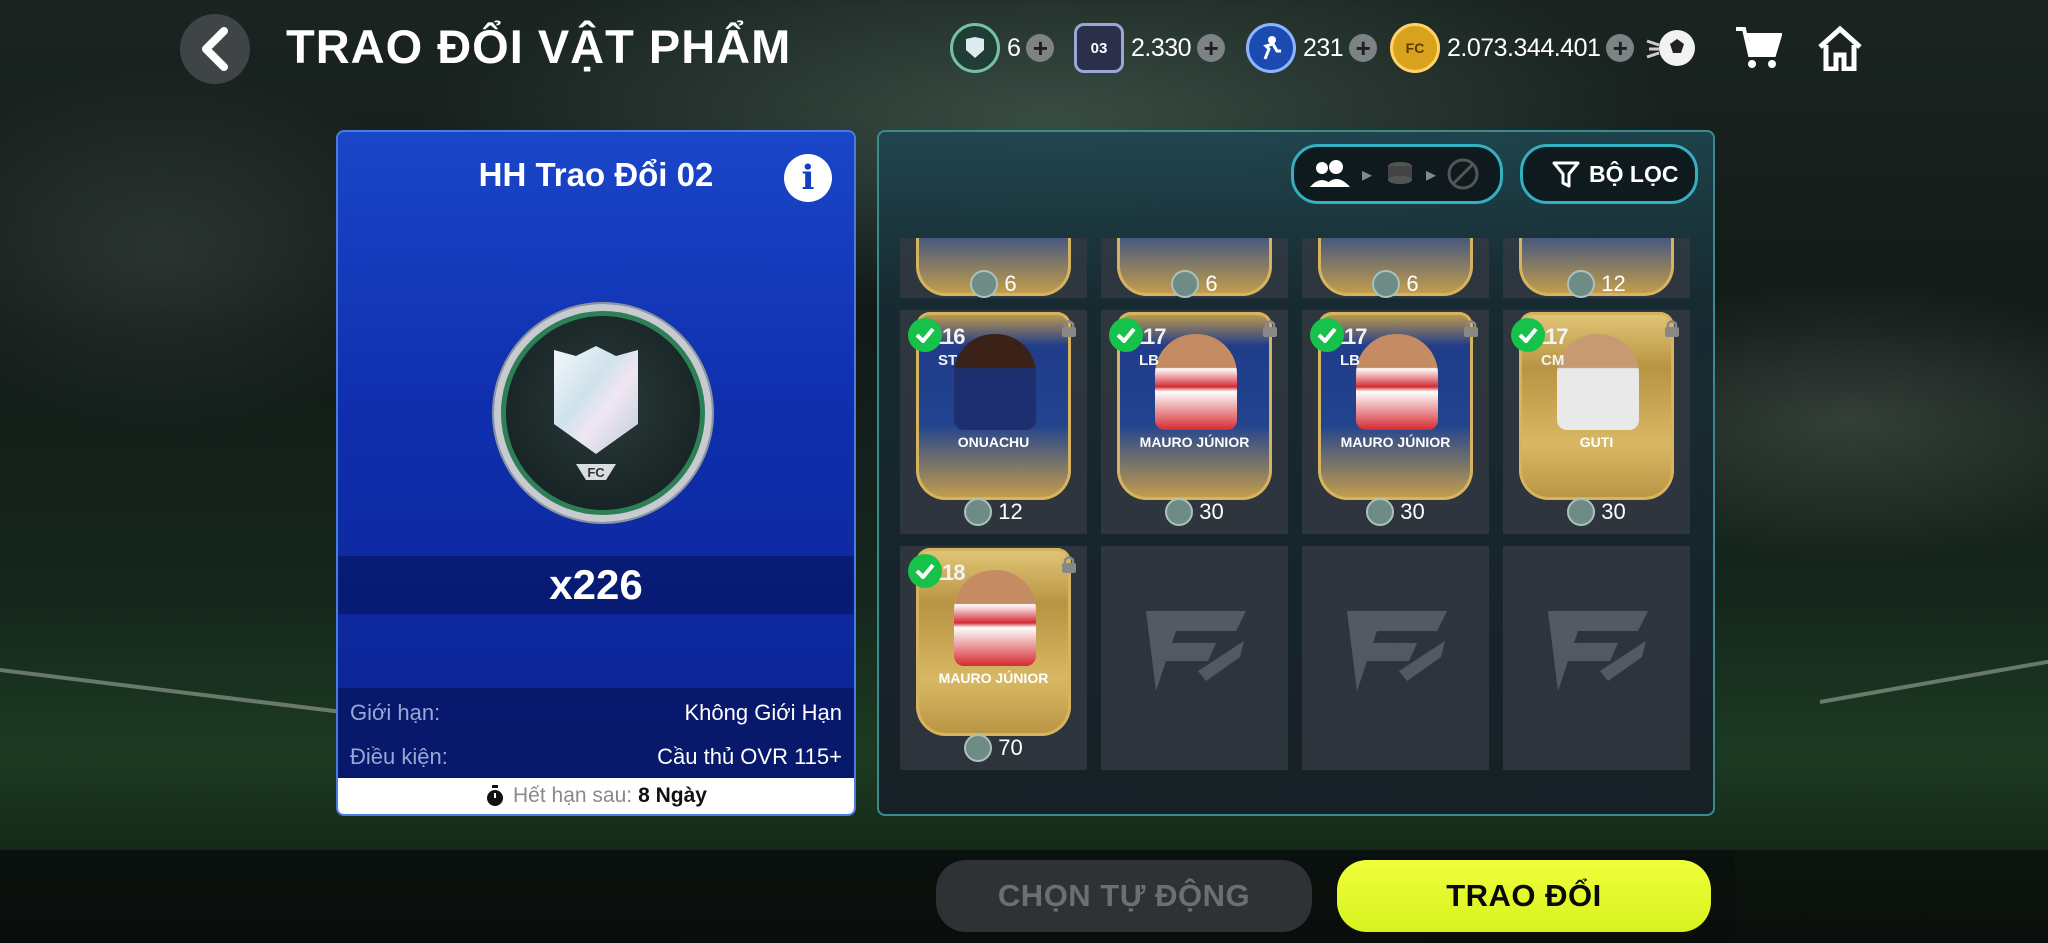 This screenshot has width=2048, height=943. What do you see at coordinates (1463, 174) in the screenshot?
I see `no-entry-icon` at bounding box center [1463, 174].